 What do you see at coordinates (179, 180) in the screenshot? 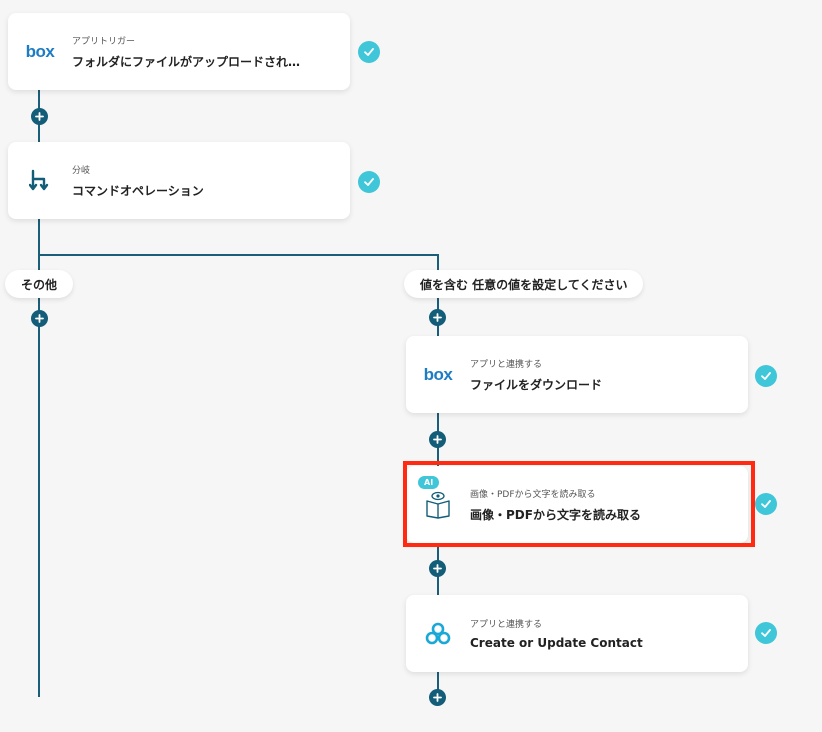
I see `step-card-branch: 分岐 コマンドオペレーション` at bounding box center [179, 180].